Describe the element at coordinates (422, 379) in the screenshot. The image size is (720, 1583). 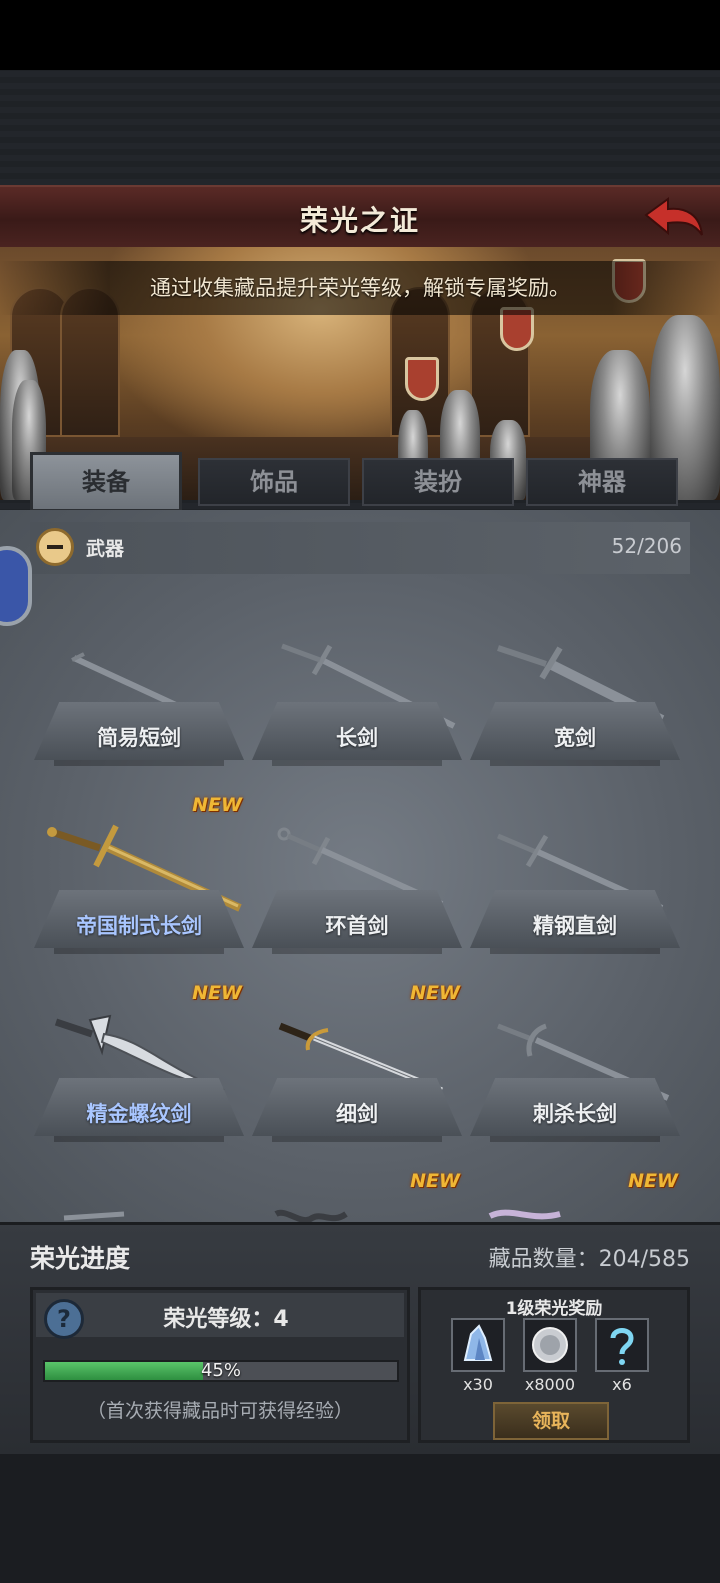
I see `shield-icon` at that location.